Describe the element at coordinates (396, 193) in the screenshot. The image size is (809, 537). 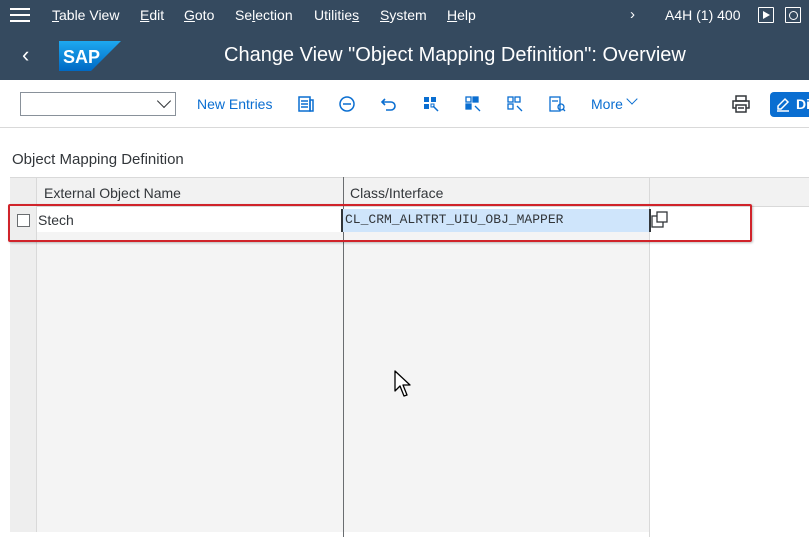
I see `column-header-class-interface: Class/Interface` at that location.